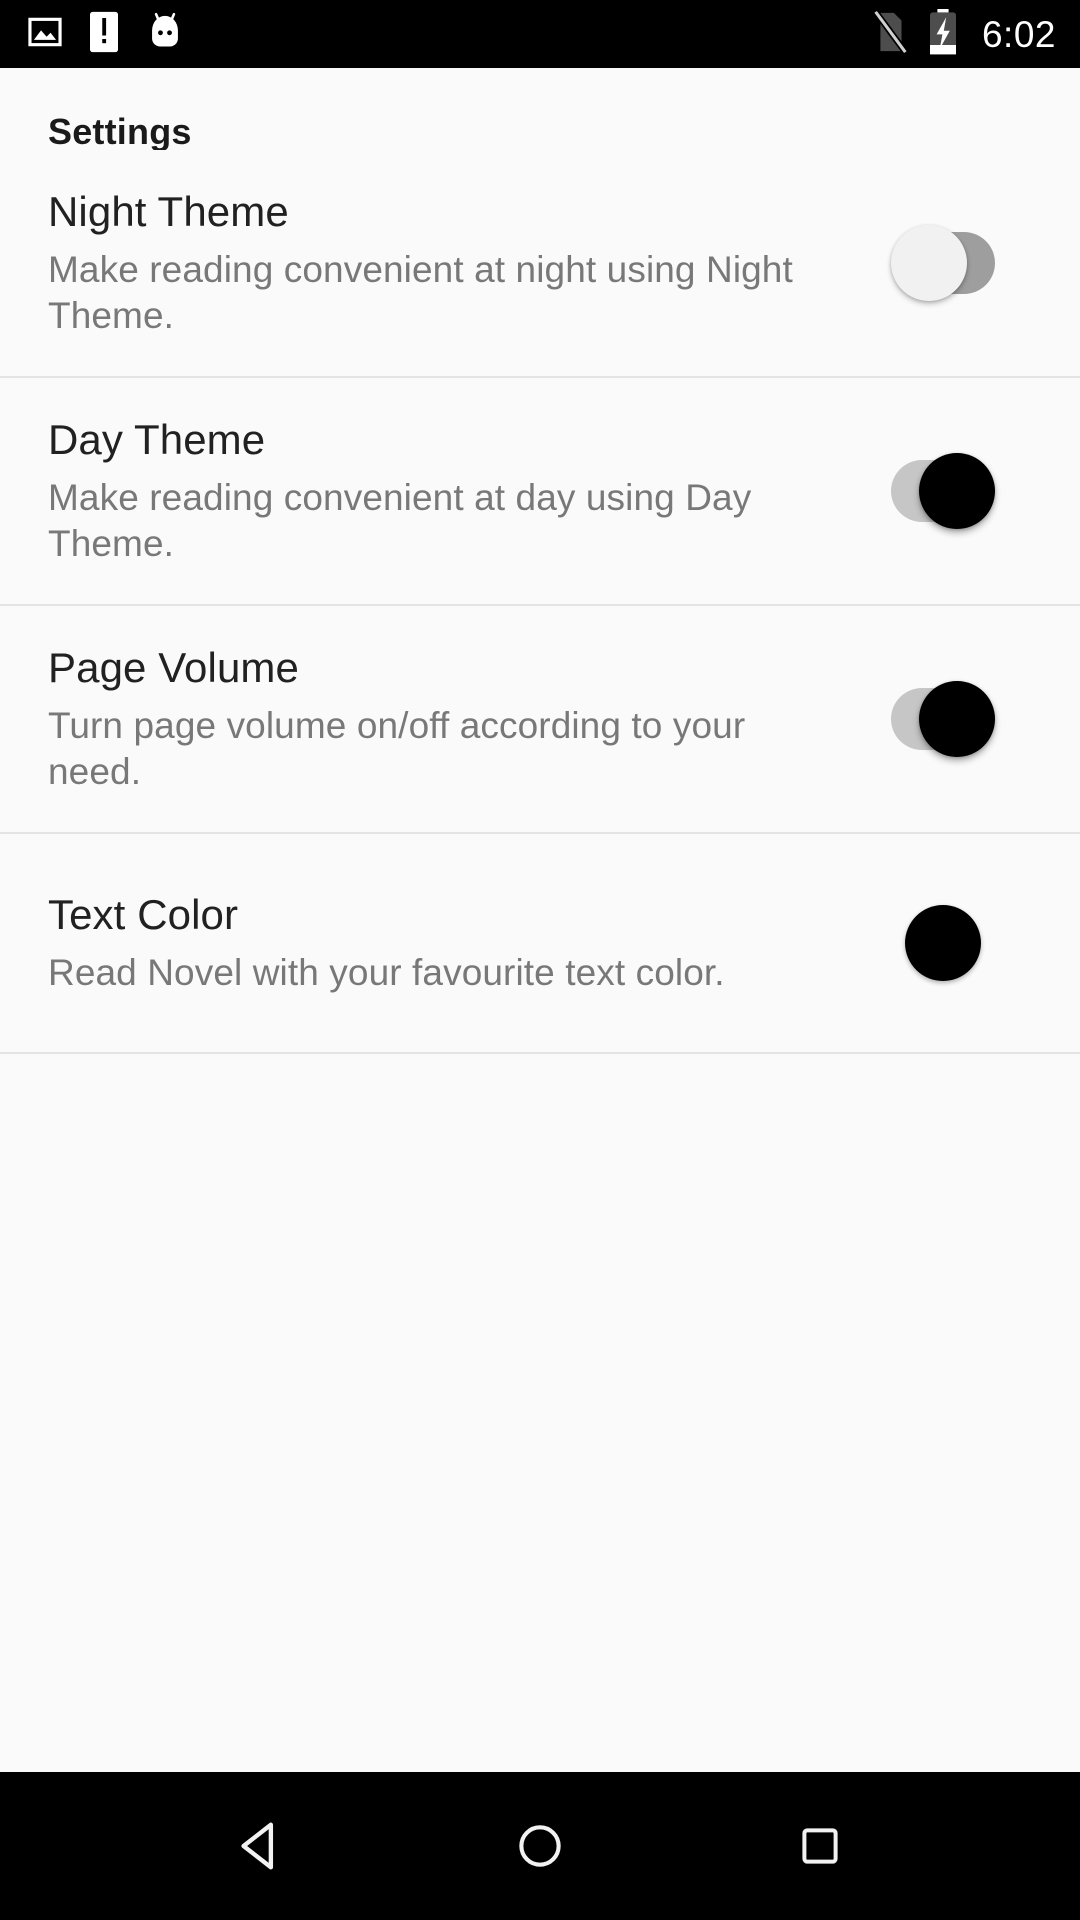 The image size is (1080, 1920). I want to click on android-navigation-bar, so click(540, 1846).